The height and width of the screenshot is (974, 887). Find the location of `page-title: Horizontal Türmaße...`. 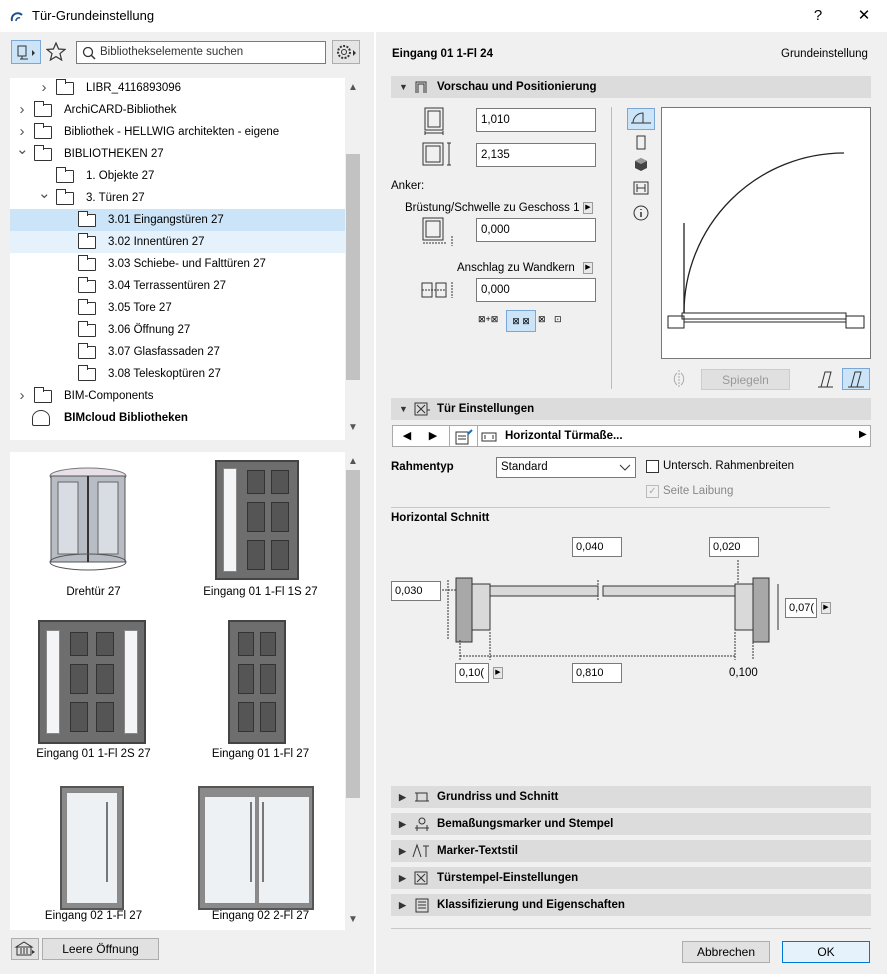

page-title: Horizontal Türmaße... is located at coordinates (564, 436).